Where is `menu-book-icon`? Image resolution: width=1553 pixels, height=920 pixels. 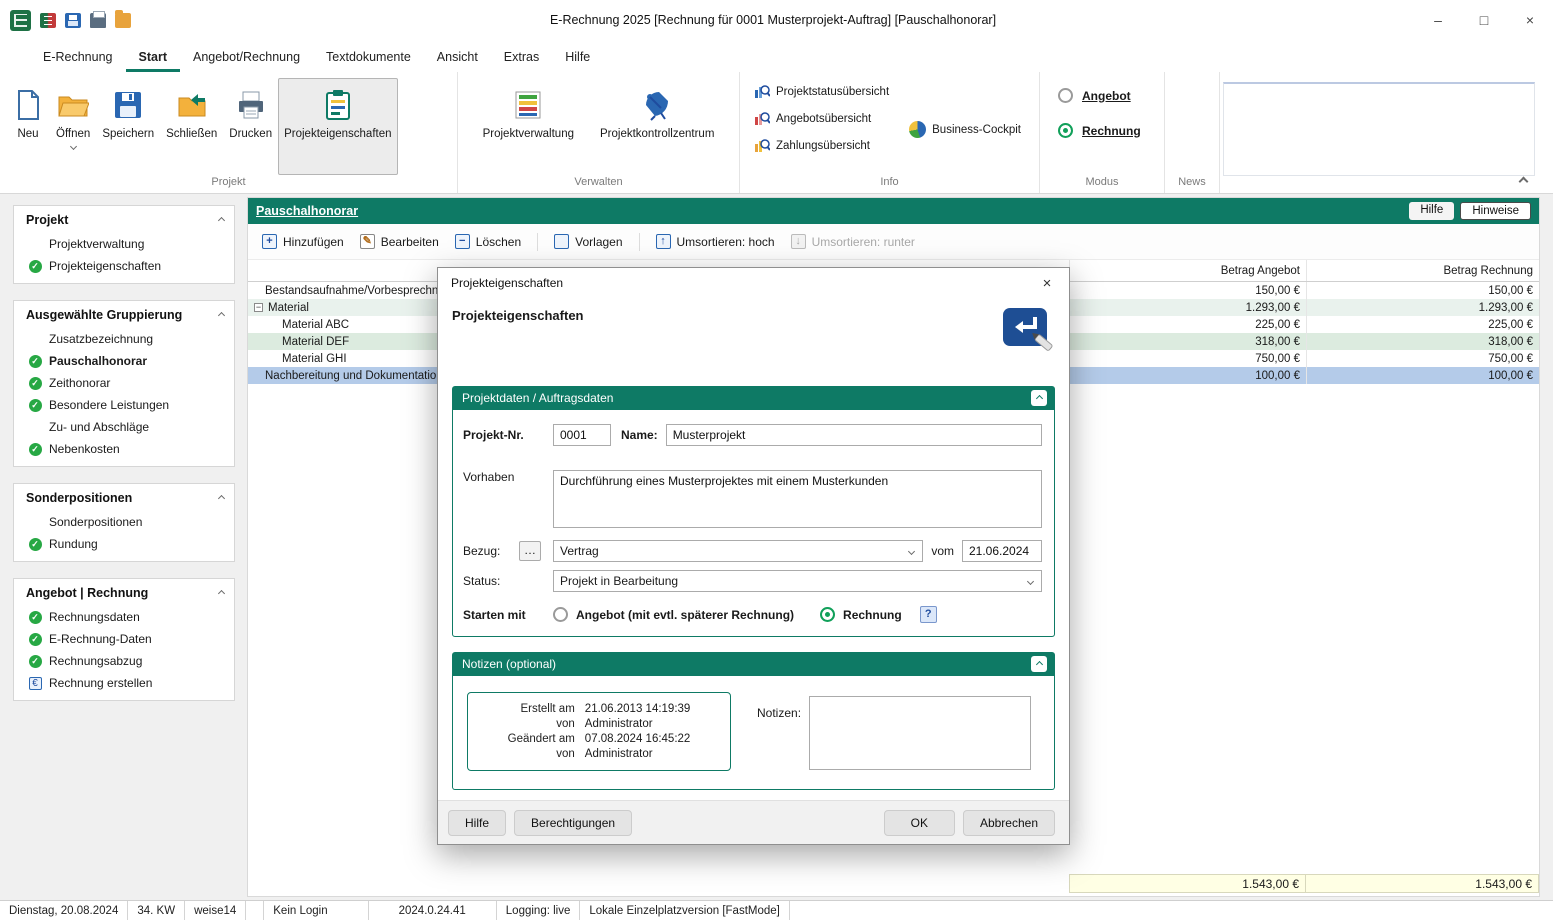
menu-book-icon is located at coordinates (48, 20).